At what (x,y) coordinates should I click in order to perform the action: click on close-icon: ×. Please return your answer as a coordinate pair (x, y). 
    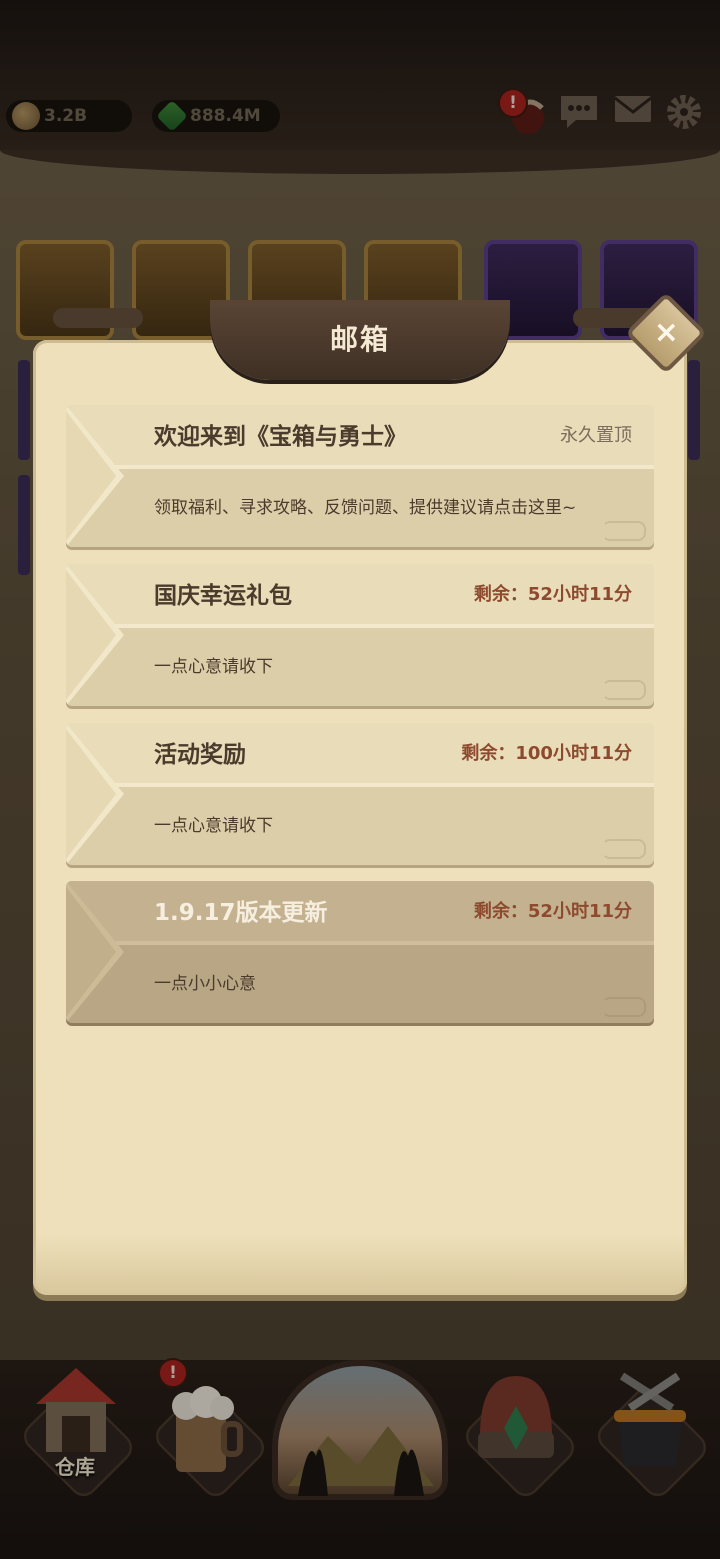
    Looking at the image, I should click on (666, 333).